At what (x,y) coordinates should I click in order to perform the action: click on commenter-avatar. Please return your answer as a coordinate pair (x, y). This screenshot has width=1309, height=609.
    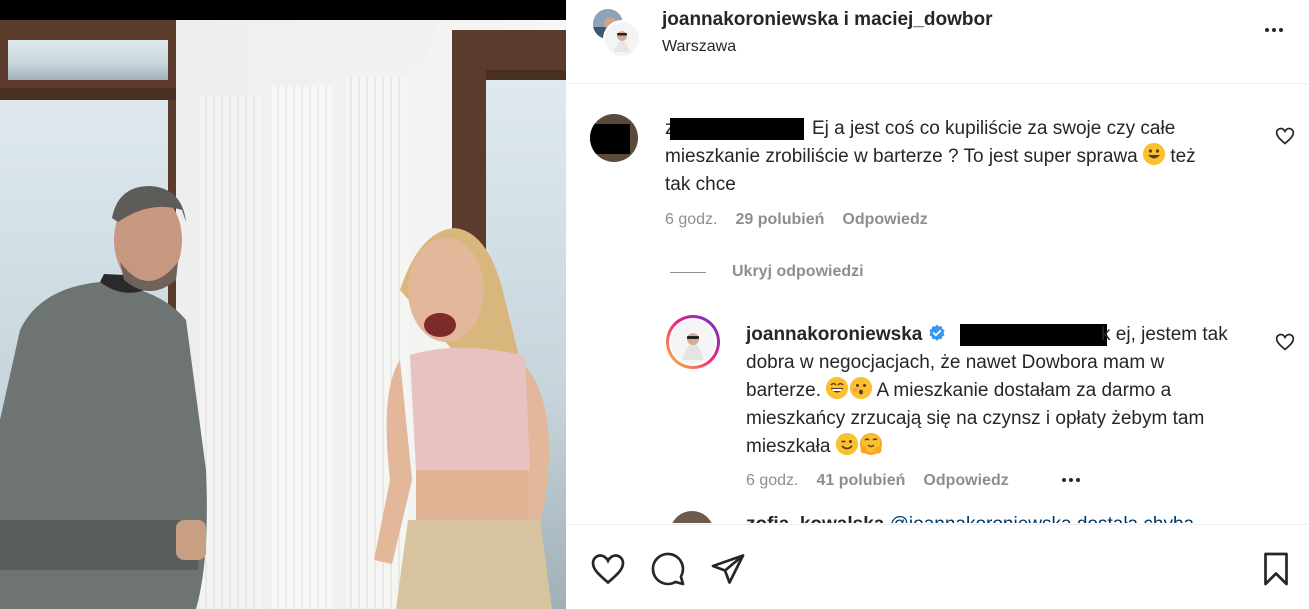
    Looking at the image, I should click on (614, 138).